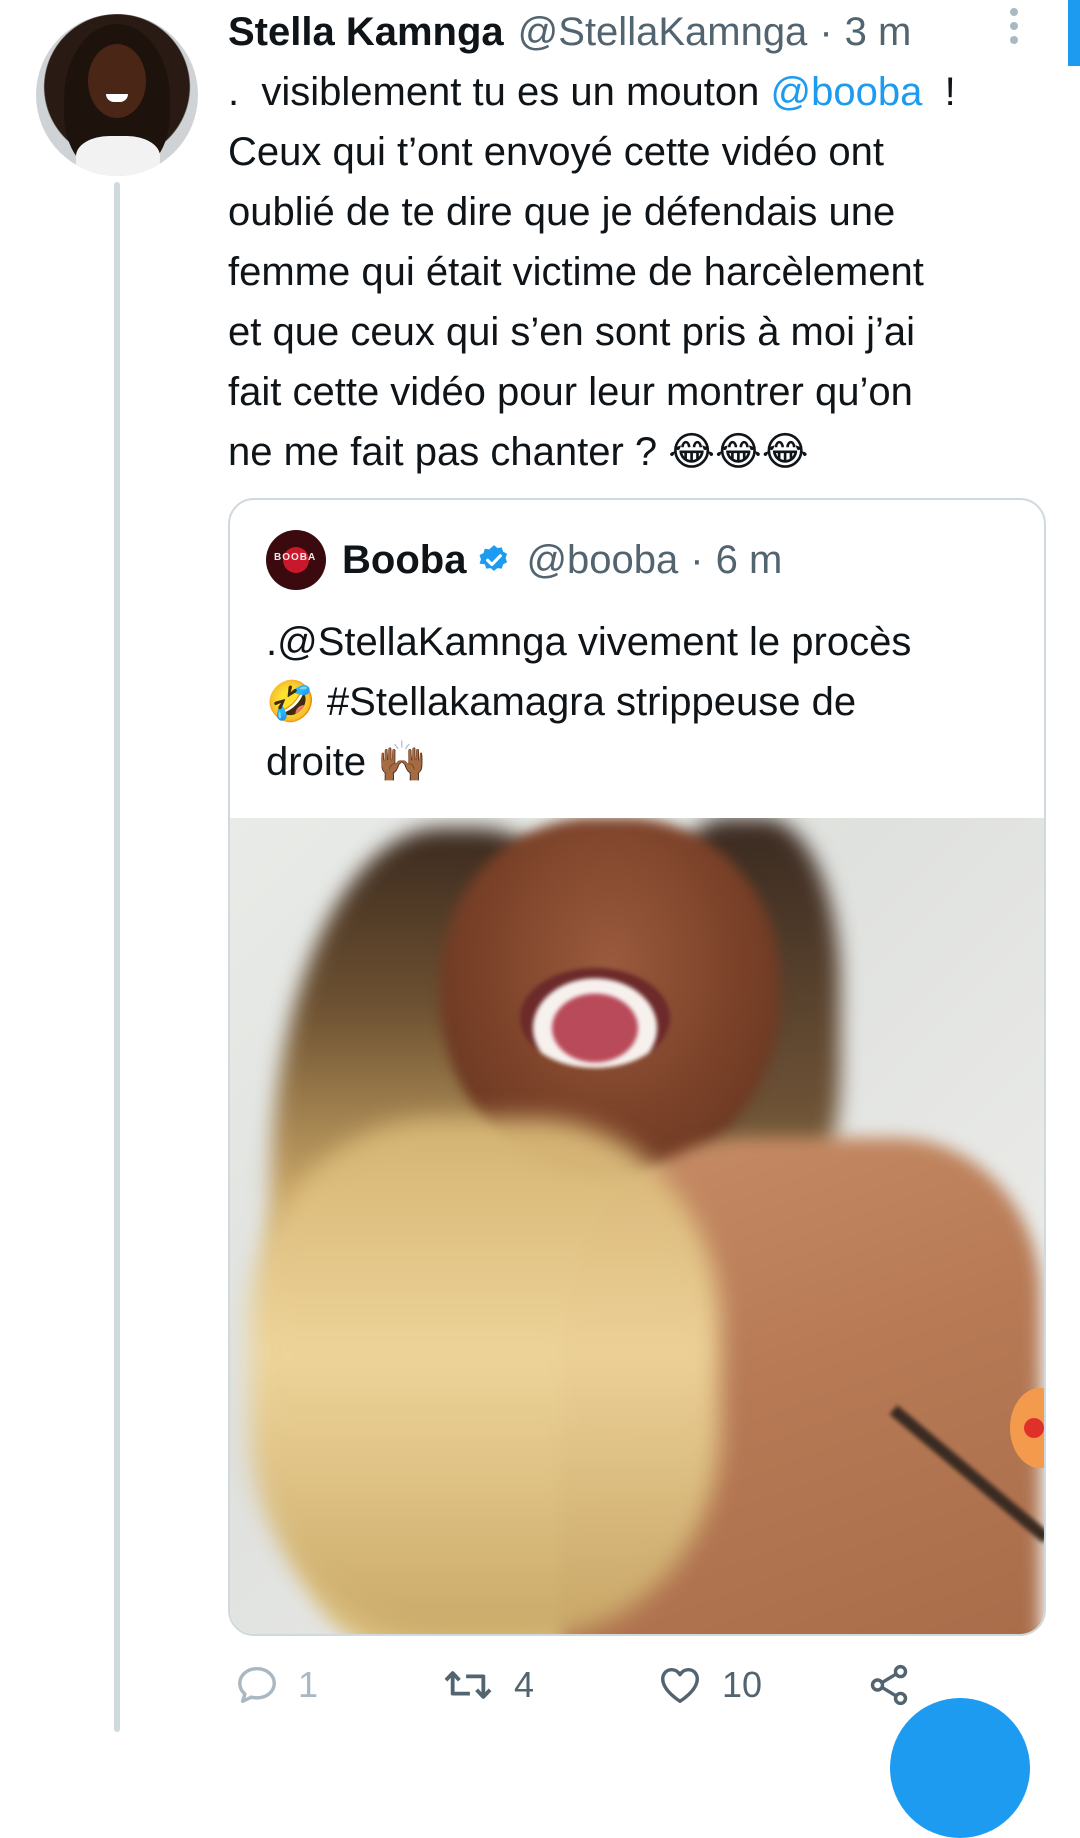 Image resolution: width=1080 pixels, height=1838 pixels. Describe the element at coordinates (663, 32) in the screenshot. I see `author-handle: @StellaKamnga` at that location.